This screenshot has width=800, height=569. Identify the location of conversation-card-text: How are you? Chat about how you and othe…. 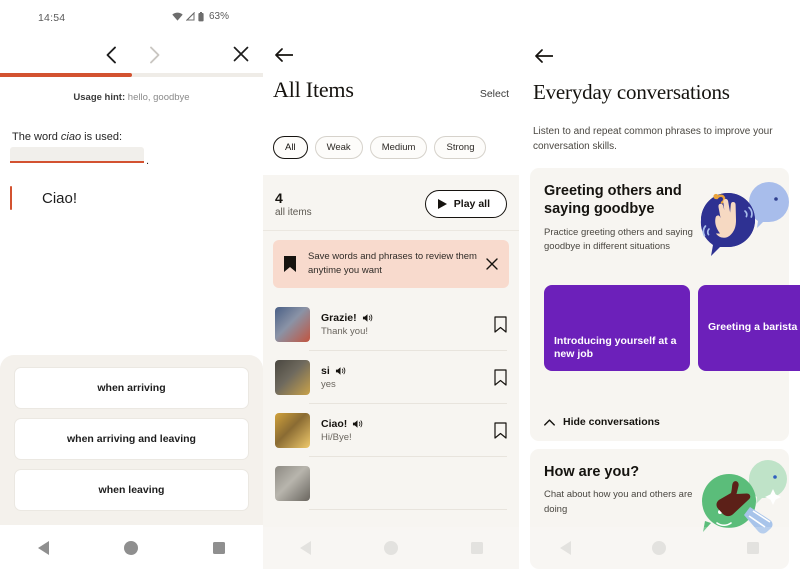
(620, 490).